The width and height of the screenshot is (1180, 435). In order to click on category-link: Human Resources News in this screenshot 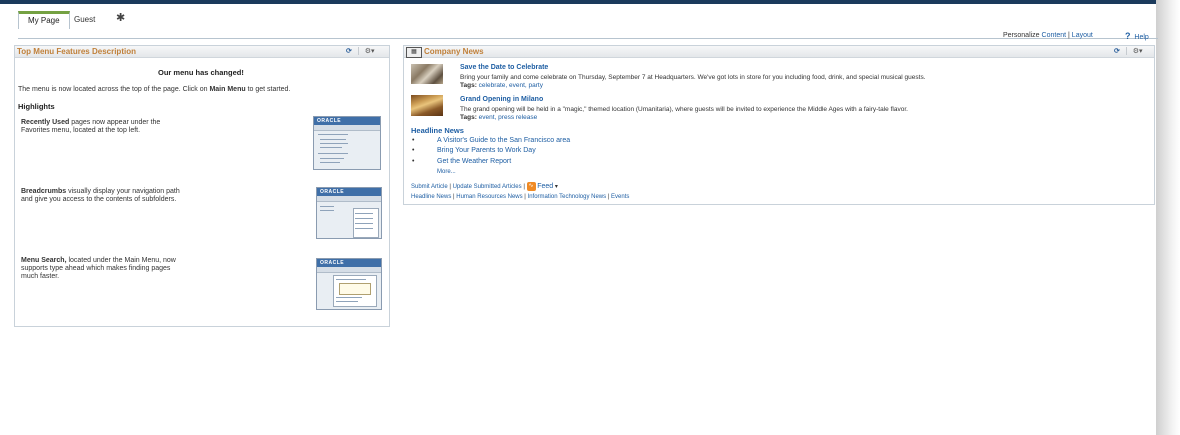, I will do `click(489, 197)`.